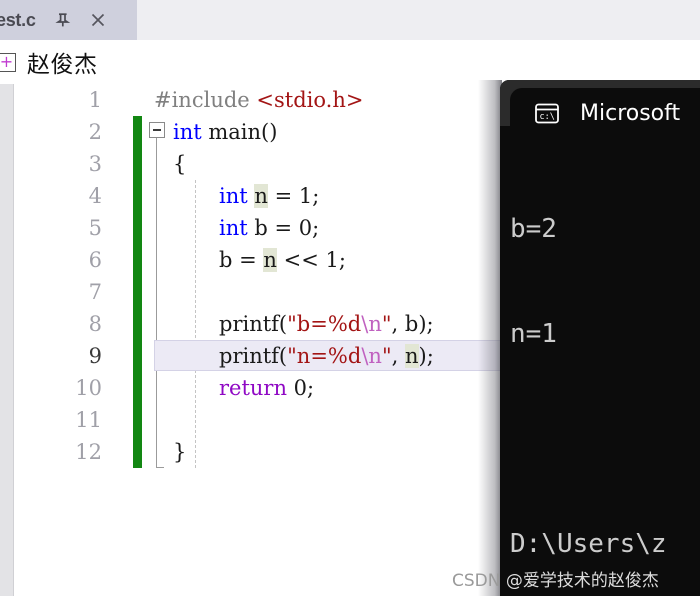 Image resolution: width=700 pixels, height=596 pixels. What do you see at coordinates (398, 356) in the screenshot?
I see `token-args-pre: ,` at bounding box center [398, 356].